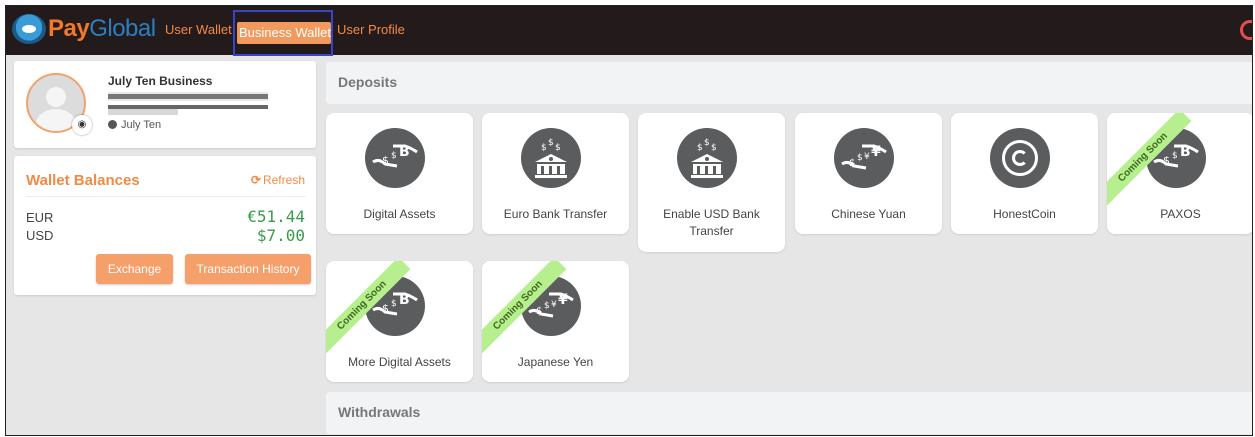  What do you see at coordinates (255, 180) in the screenshot?
I see `refresh-icon: ⟳` at bounding box center [255, 180].